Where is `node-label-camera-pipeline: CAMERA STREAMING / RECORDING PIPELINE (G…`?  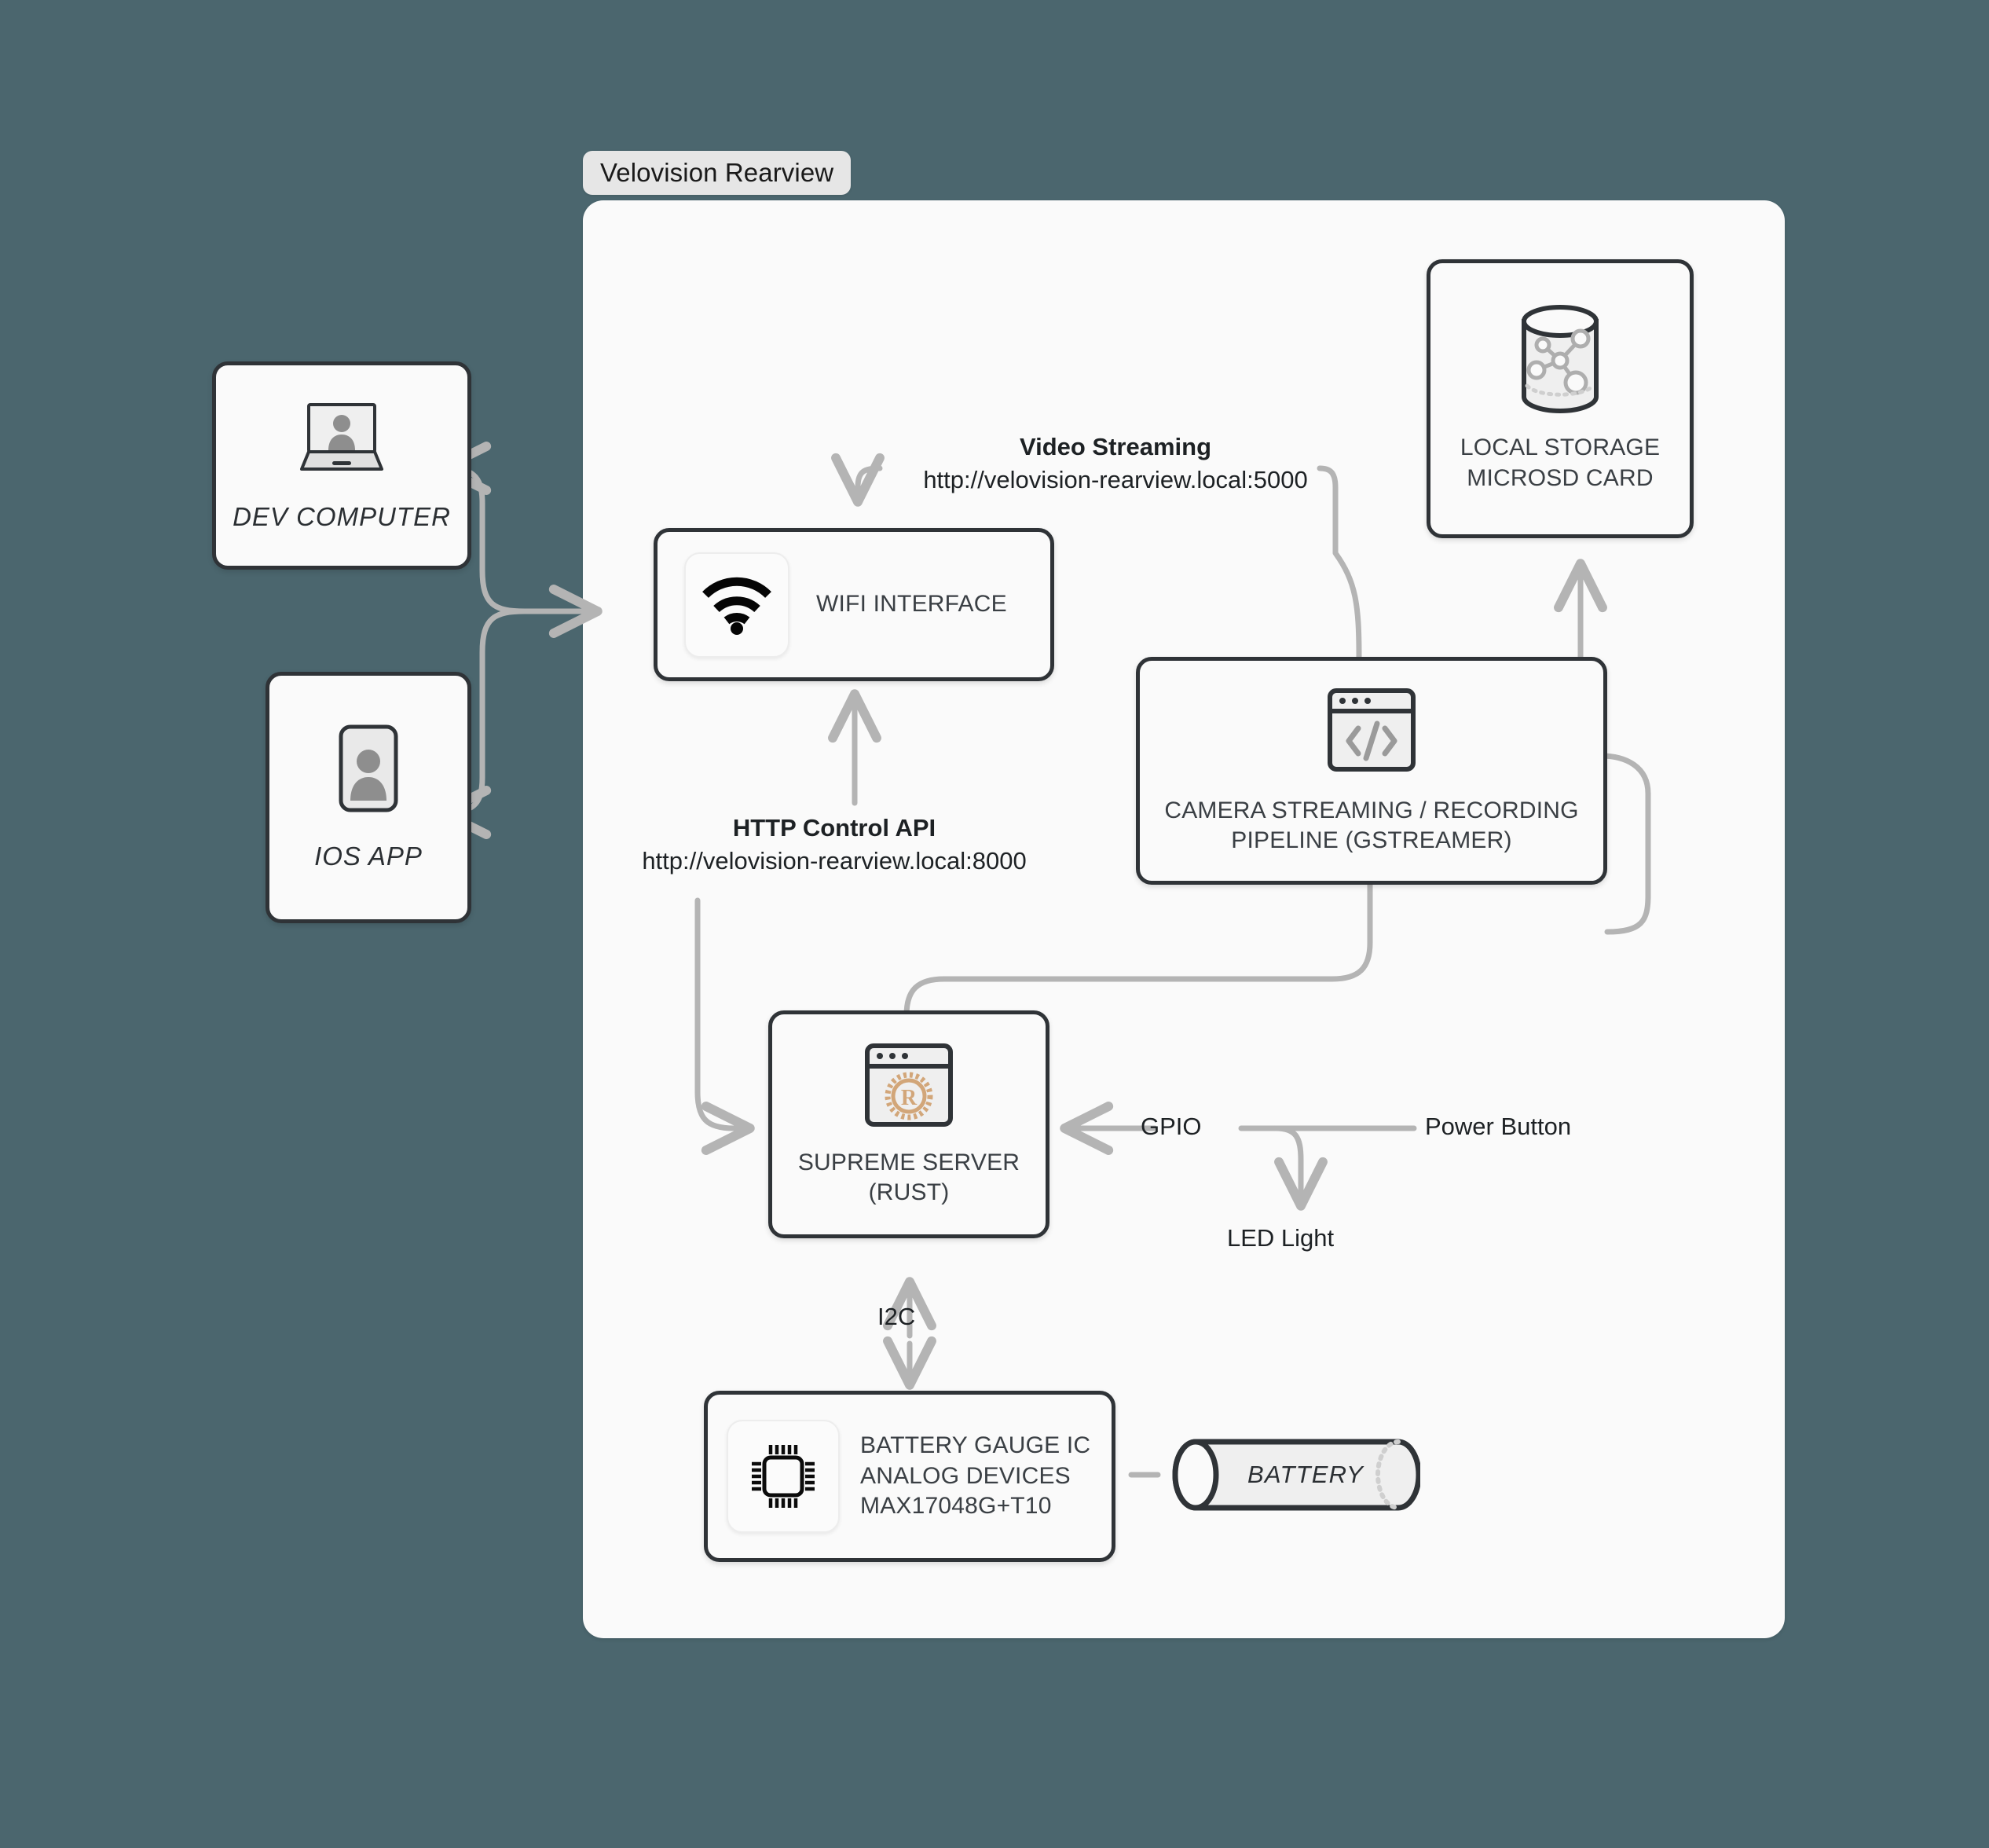 node-label-camera-pipeline: CAMERA STREAMING / RECORDING PIPELINE (G… is located at coordinates (1371, 826).